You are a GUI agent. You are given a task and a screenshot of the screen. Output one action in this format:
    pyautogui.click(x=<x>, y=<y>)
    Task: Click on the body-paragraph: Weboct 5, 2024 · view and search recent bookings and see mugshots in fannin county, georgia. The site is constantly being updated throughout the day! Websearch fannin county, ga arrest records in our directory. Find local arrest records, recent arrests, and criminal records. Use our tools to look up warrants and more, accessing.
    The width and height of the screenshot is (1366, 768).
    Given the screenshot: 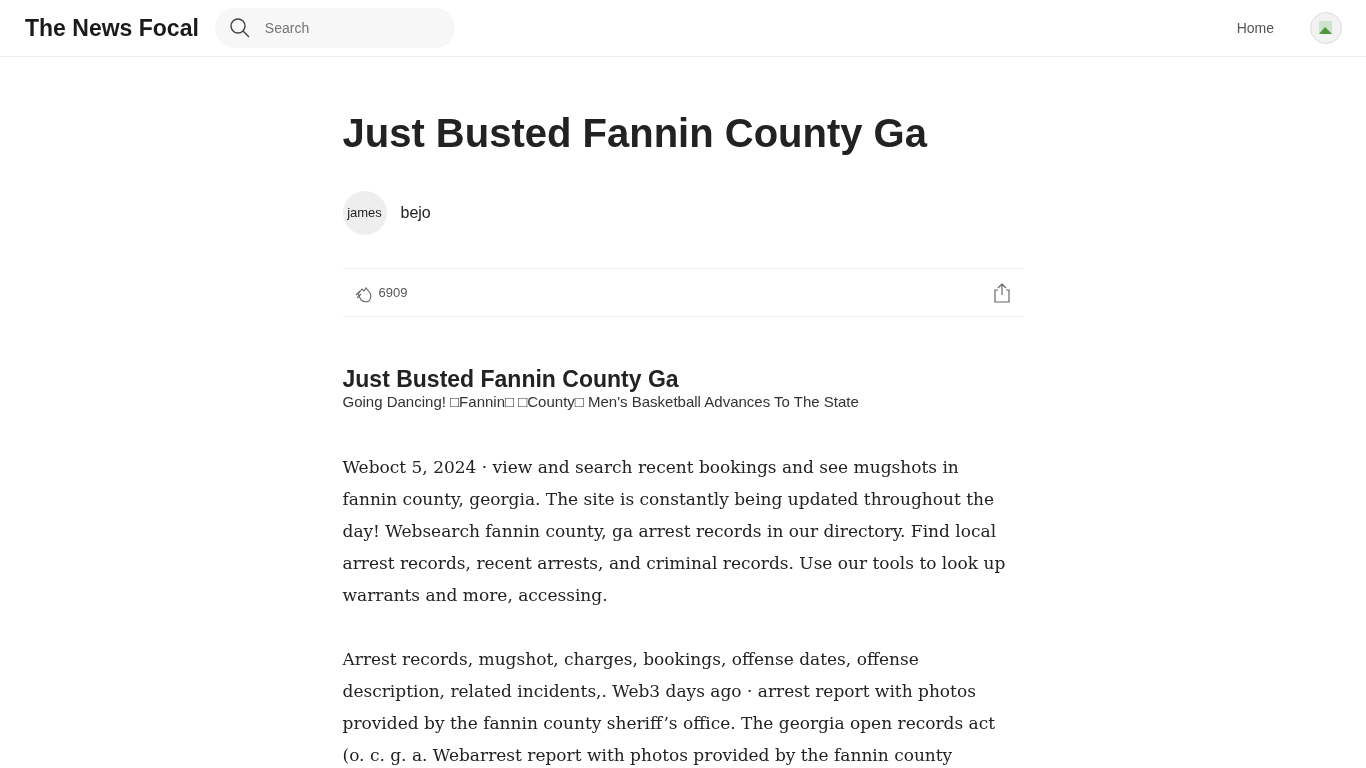 What is the action you would take?
    pyautogui.click(x=674, y=531)
    